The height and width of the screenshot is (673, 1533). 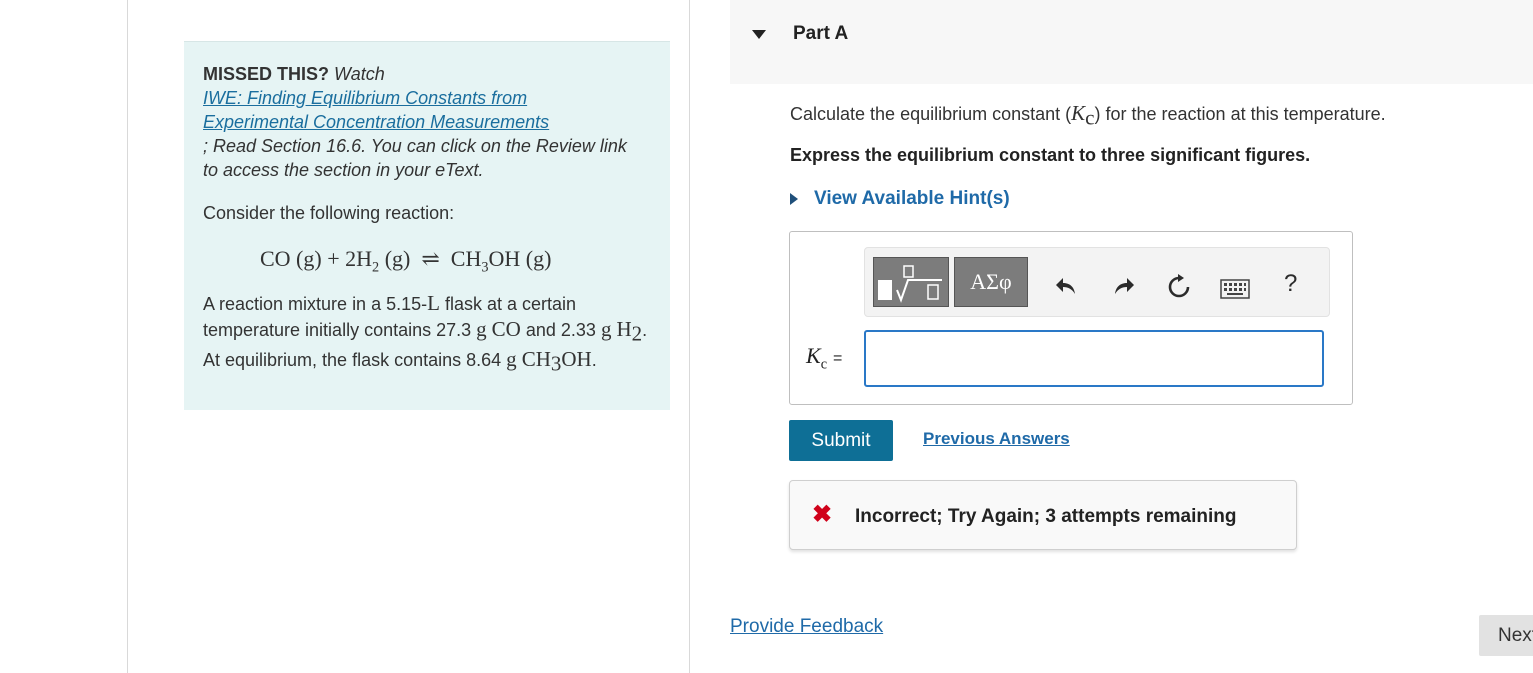 I want to click on help-button: ?, so click(x=1290, y=284).